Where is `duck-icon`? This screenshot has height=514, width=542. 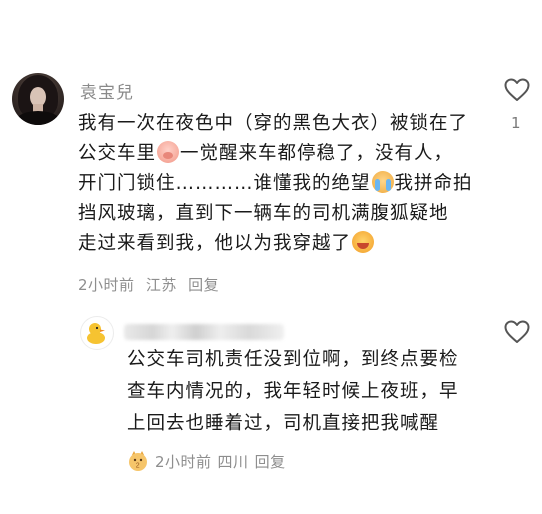 duck-icon is located at coordinates (96, 333).